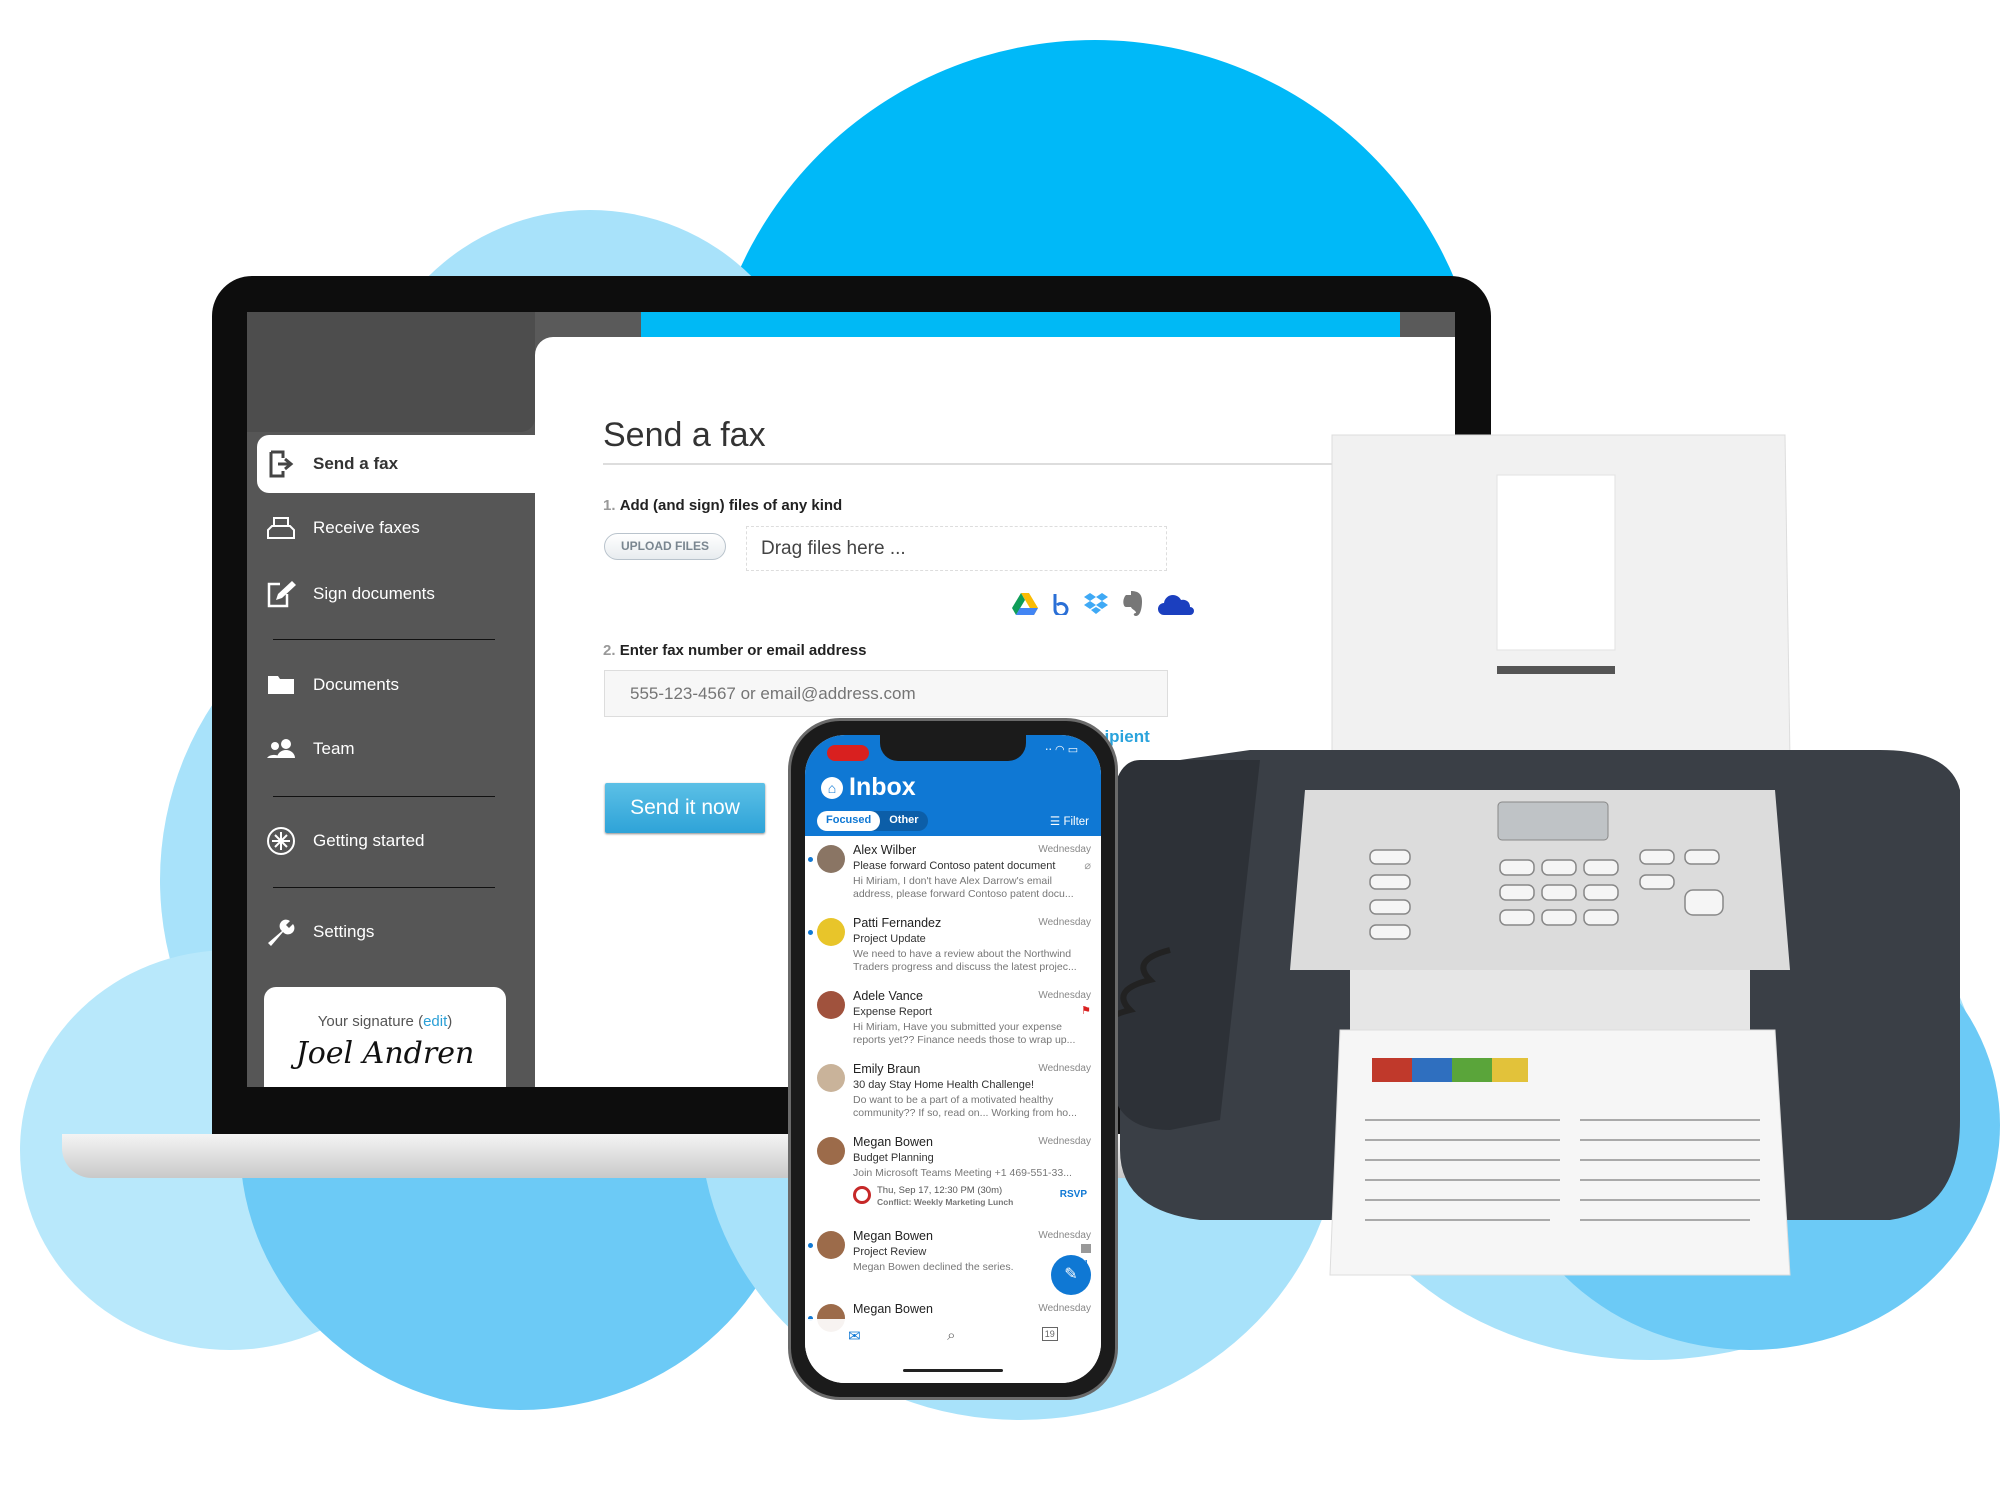 The image size is (2000, 1500). I want to click on phone-notch, so click(953, 748).